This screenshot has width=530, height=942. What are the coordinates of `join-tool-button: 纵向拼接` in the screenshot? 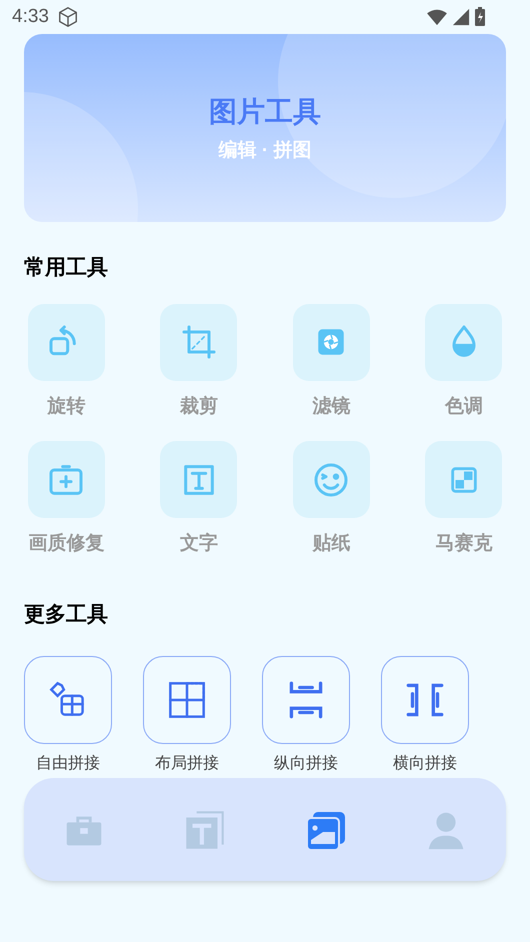 It's located at (306, 716).